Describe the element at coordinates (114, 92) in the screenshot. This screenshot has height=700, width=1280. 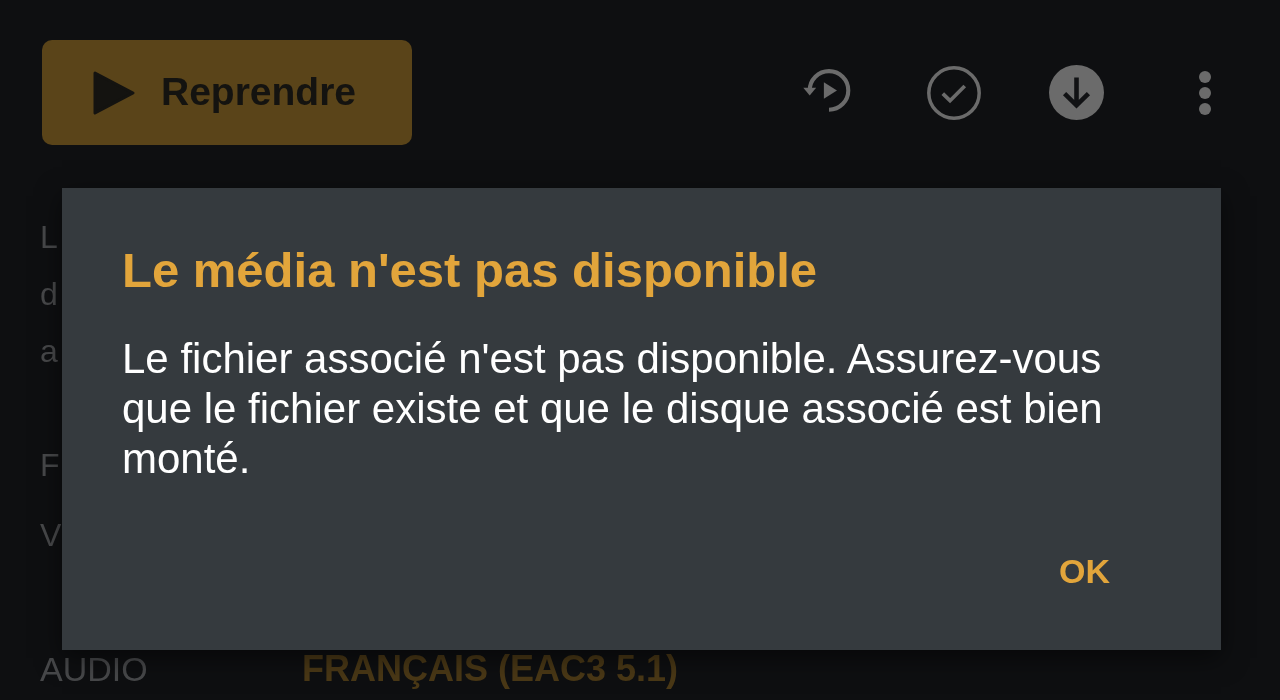
I see `play-icon` at that location.